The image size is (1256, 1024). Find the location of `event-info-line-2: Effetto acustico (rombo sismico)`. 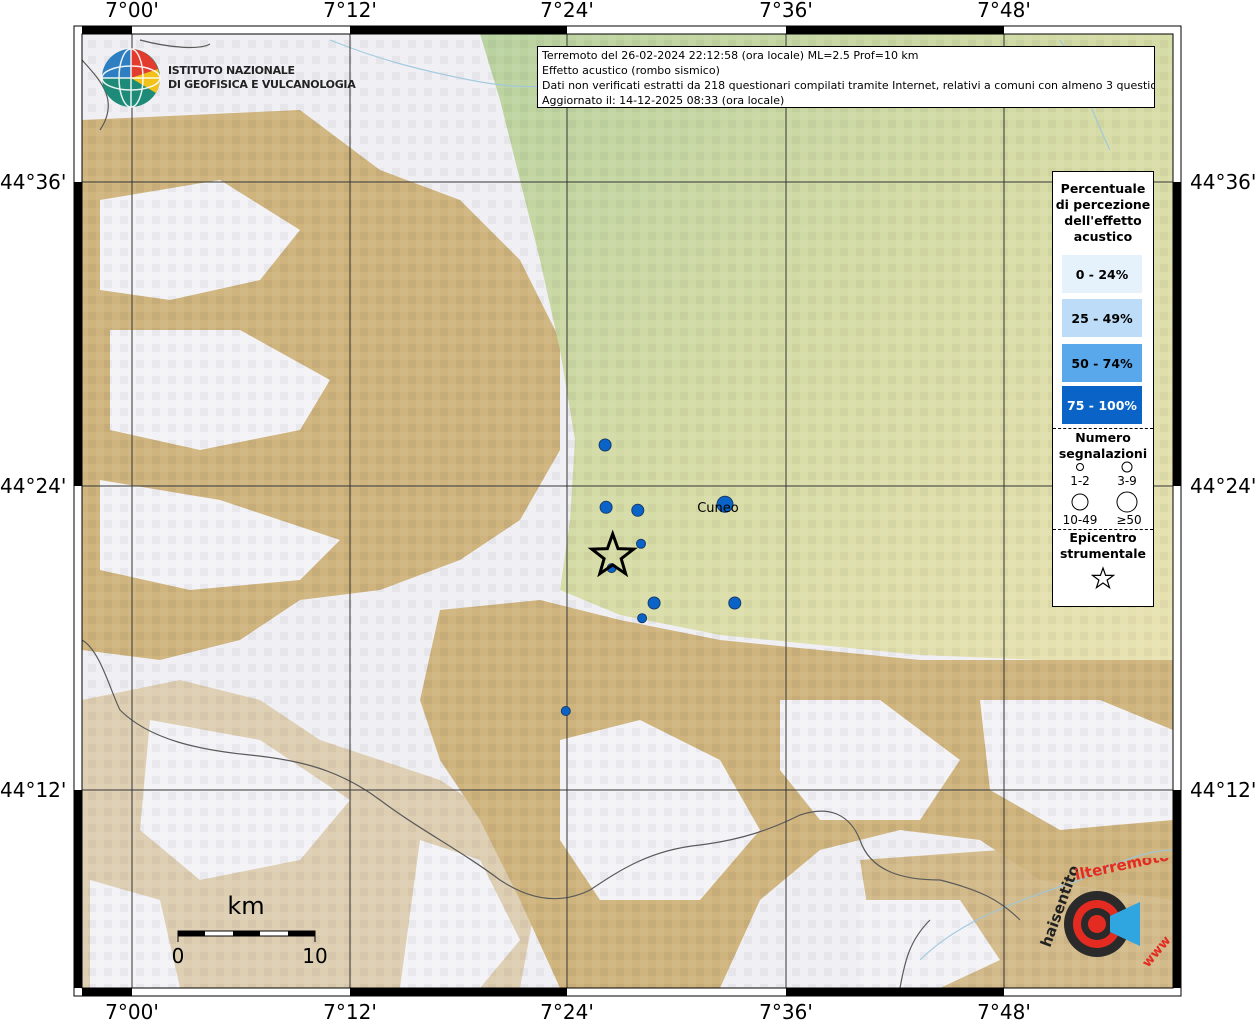

event-info-line-2: Effetto acustico (rombo sismico) is located at coordinates (631, 70).